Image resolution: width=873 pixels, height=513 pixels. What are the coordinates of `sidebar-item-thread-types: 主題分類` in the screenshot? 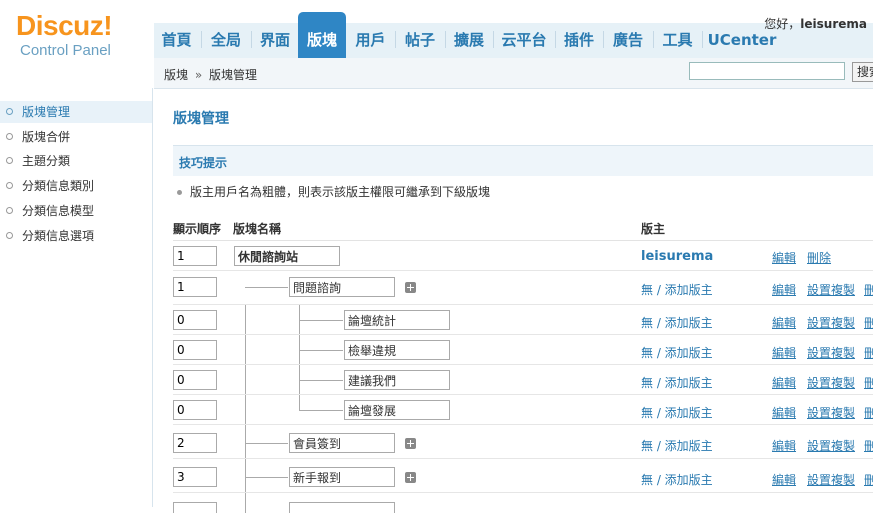 It's located at (76, 161).